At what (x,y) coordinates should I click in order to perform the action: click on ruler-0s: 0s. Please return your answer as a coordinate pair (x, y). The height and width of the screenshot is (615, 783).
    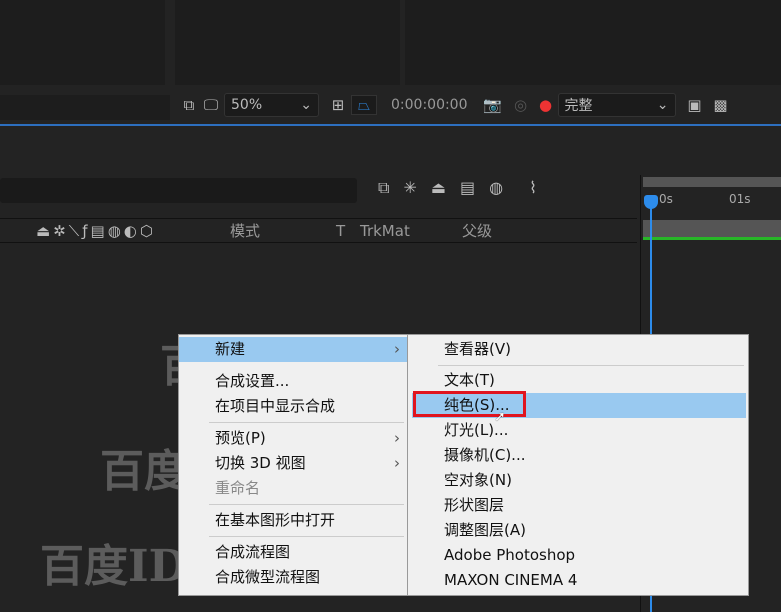
    Looking at the image, I should click on (666, 199).